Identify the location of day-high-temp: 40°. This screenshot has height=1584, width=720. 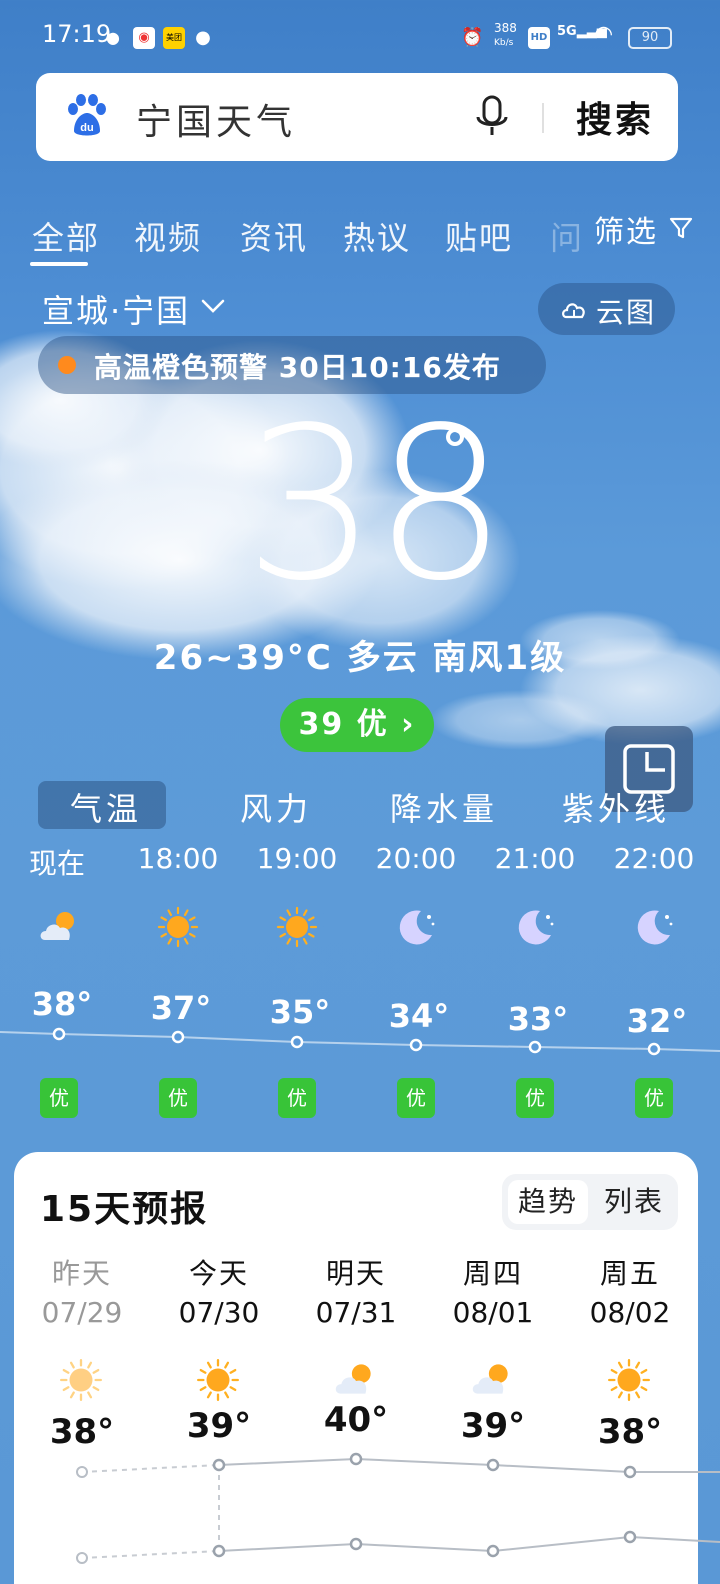
(356, 1420).